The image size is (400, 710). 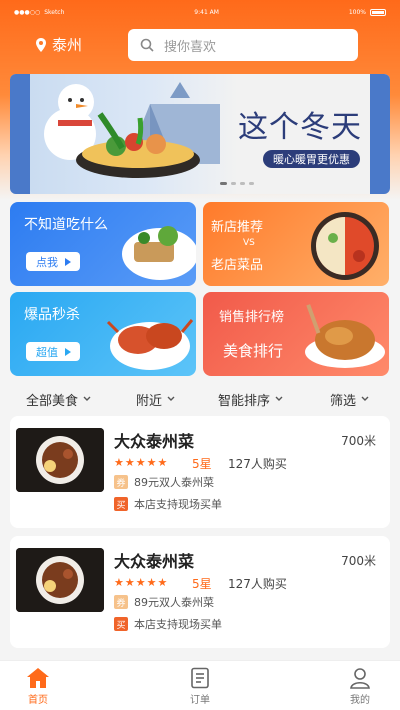 I want to click on roast-chicken-image, so click(x=345, y=336).